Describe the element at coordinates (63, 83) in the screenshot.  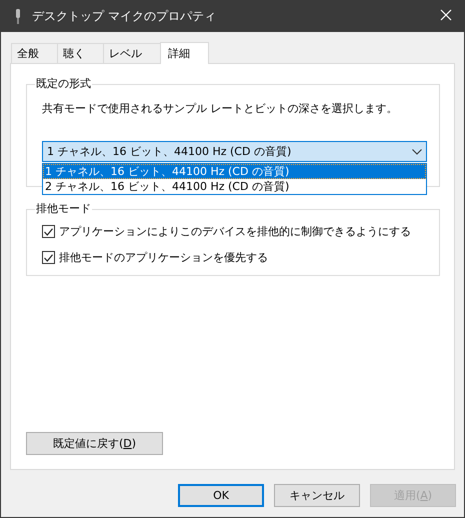
I see `group-title: 既定の形式` at that location.